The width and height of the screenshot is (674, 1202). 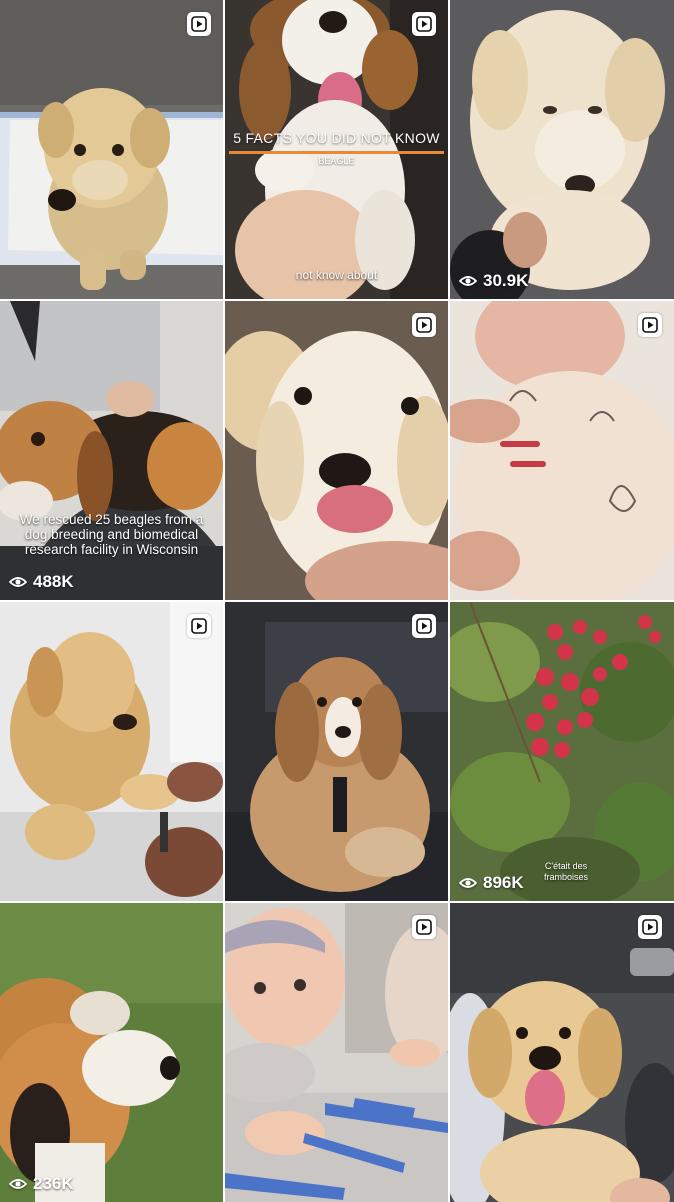 I want to click on view-count: 896K, so click(x=491, y=883).